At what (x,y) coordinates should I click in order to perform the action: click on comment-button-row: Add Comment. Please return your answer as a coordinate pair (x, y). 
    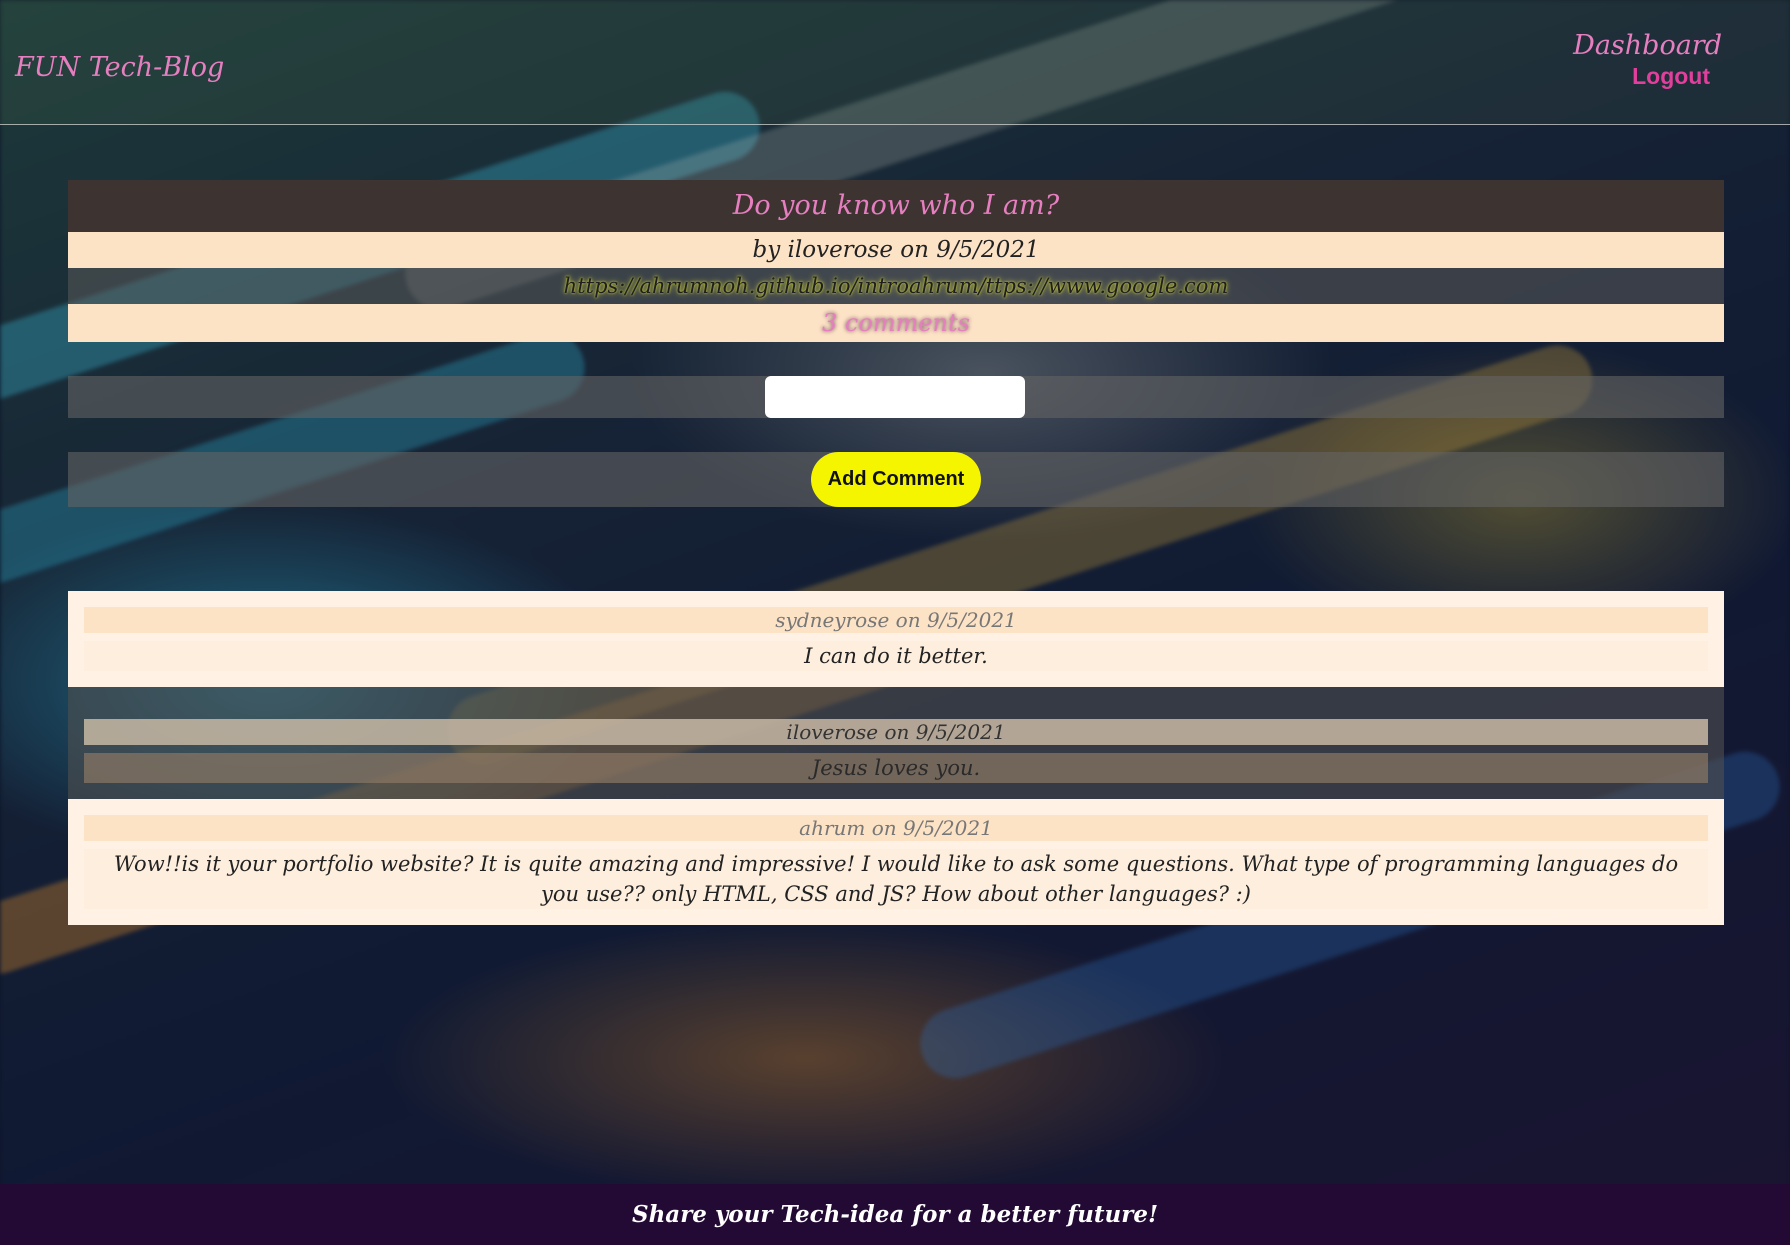
    Looking at the image, I should click on (896, 479).